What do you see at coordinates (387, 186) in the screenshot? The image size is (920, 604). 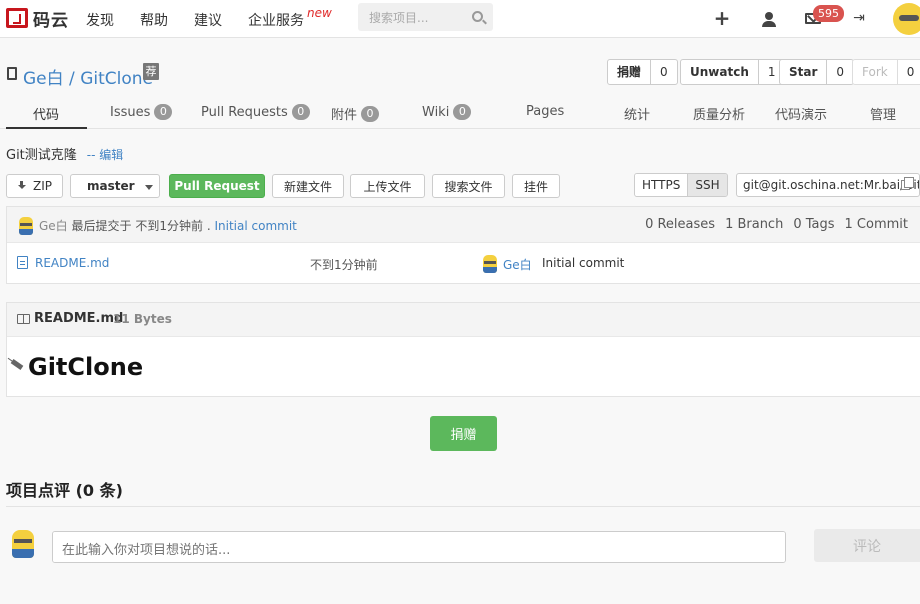 I see `upload-file-button: 上传文件` at bounding box center [387, 186].